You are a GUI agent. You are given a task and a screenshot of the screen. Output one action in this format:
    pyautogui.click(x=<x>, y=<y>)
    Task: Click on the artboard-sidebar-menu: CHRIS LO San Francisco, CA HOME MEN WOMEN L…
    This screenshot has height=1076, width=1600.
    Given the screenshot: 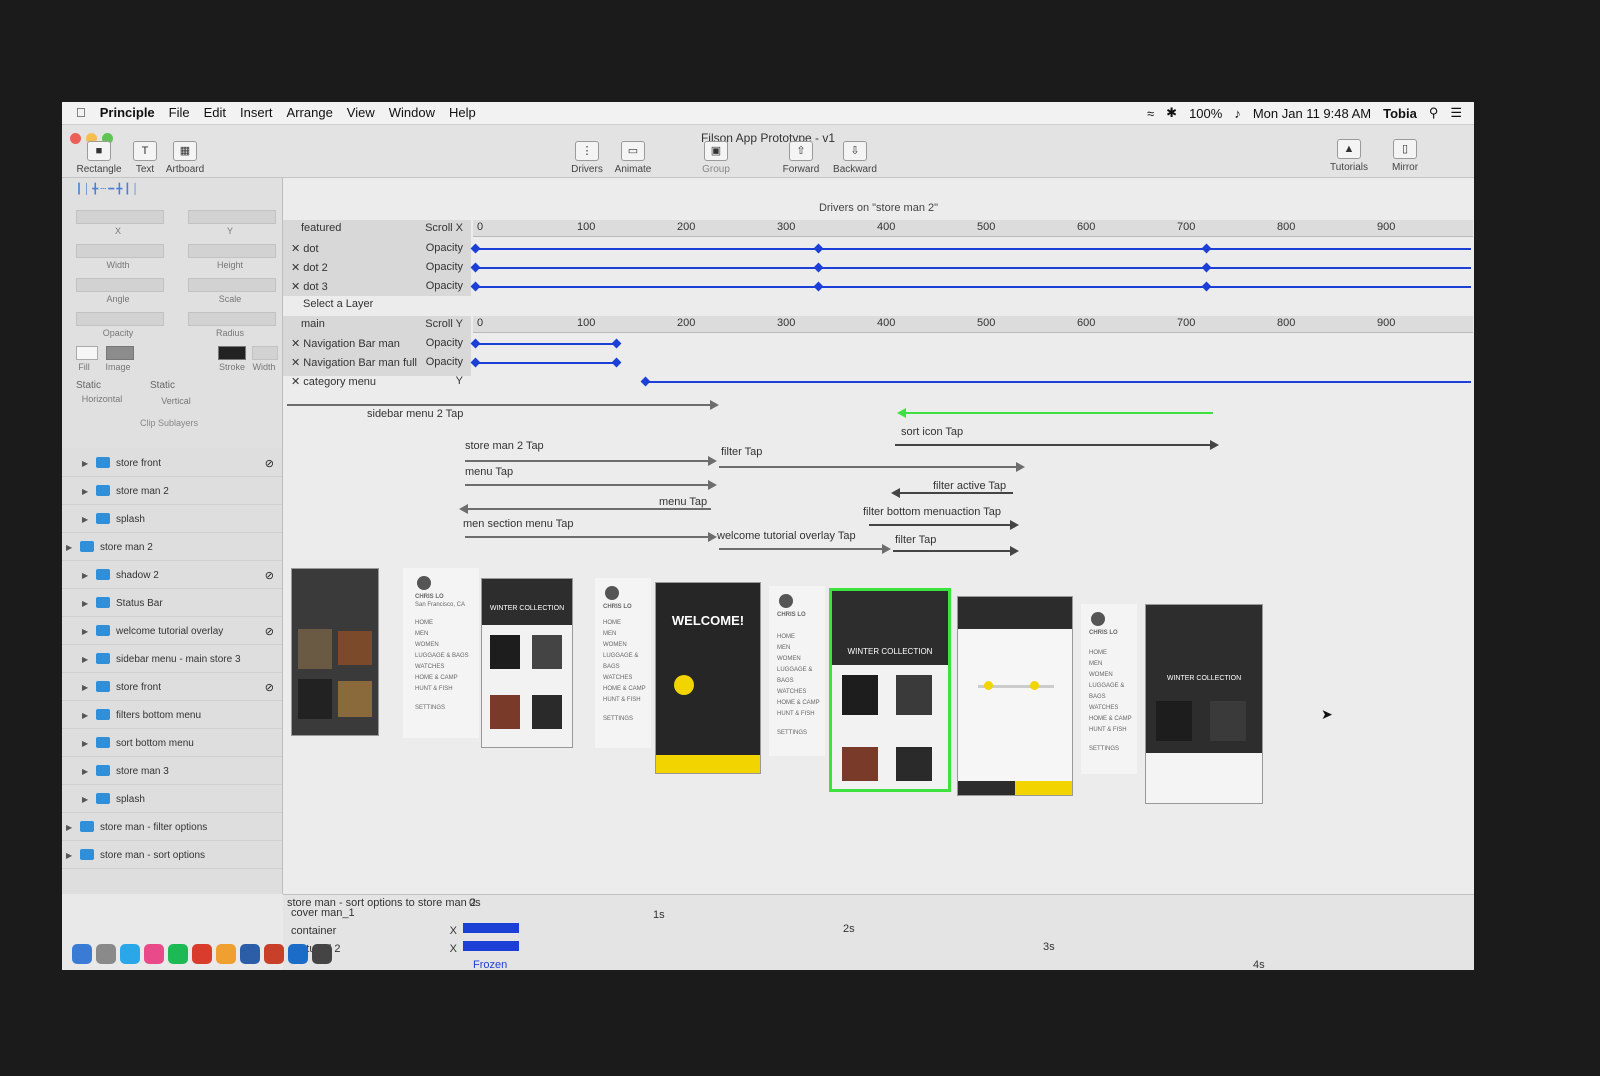 What is the action you would take?
    pyautogui.click(x=441, y=653)
    